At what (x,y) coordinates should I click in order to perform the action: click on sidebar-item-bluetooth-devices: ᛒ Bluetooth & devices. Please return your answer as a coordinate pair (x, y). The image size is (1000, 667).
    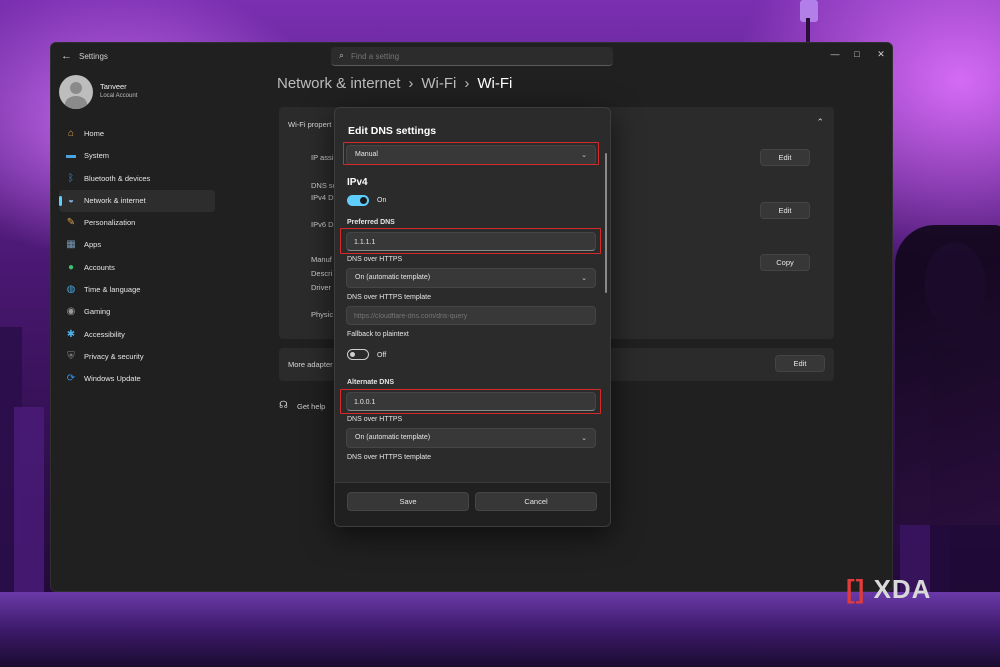
    Looking at the image, I should click on (137, 179).